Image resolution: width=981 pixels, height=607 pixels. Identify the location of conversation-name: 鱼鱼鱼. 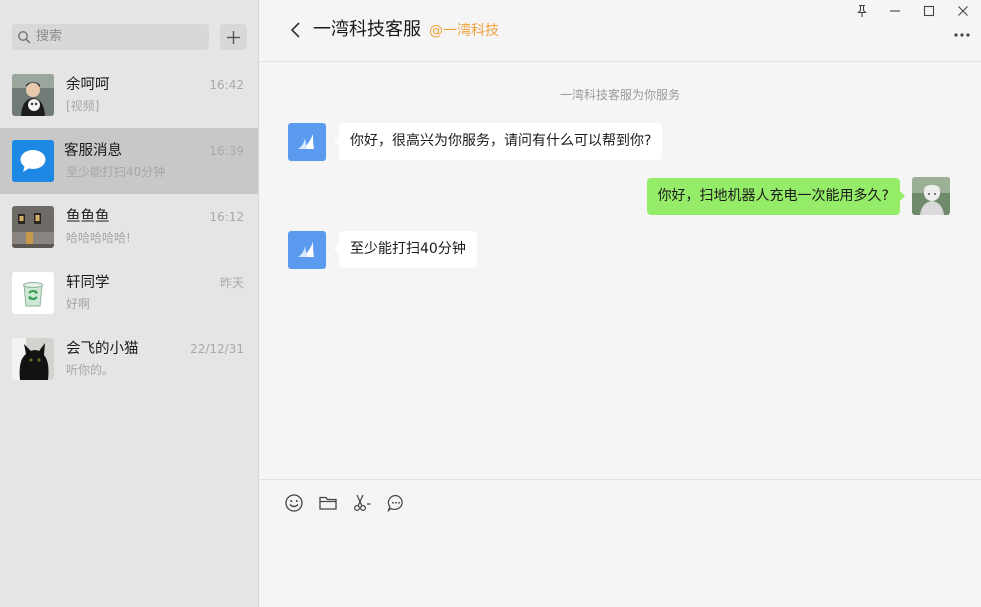
(88, 217).